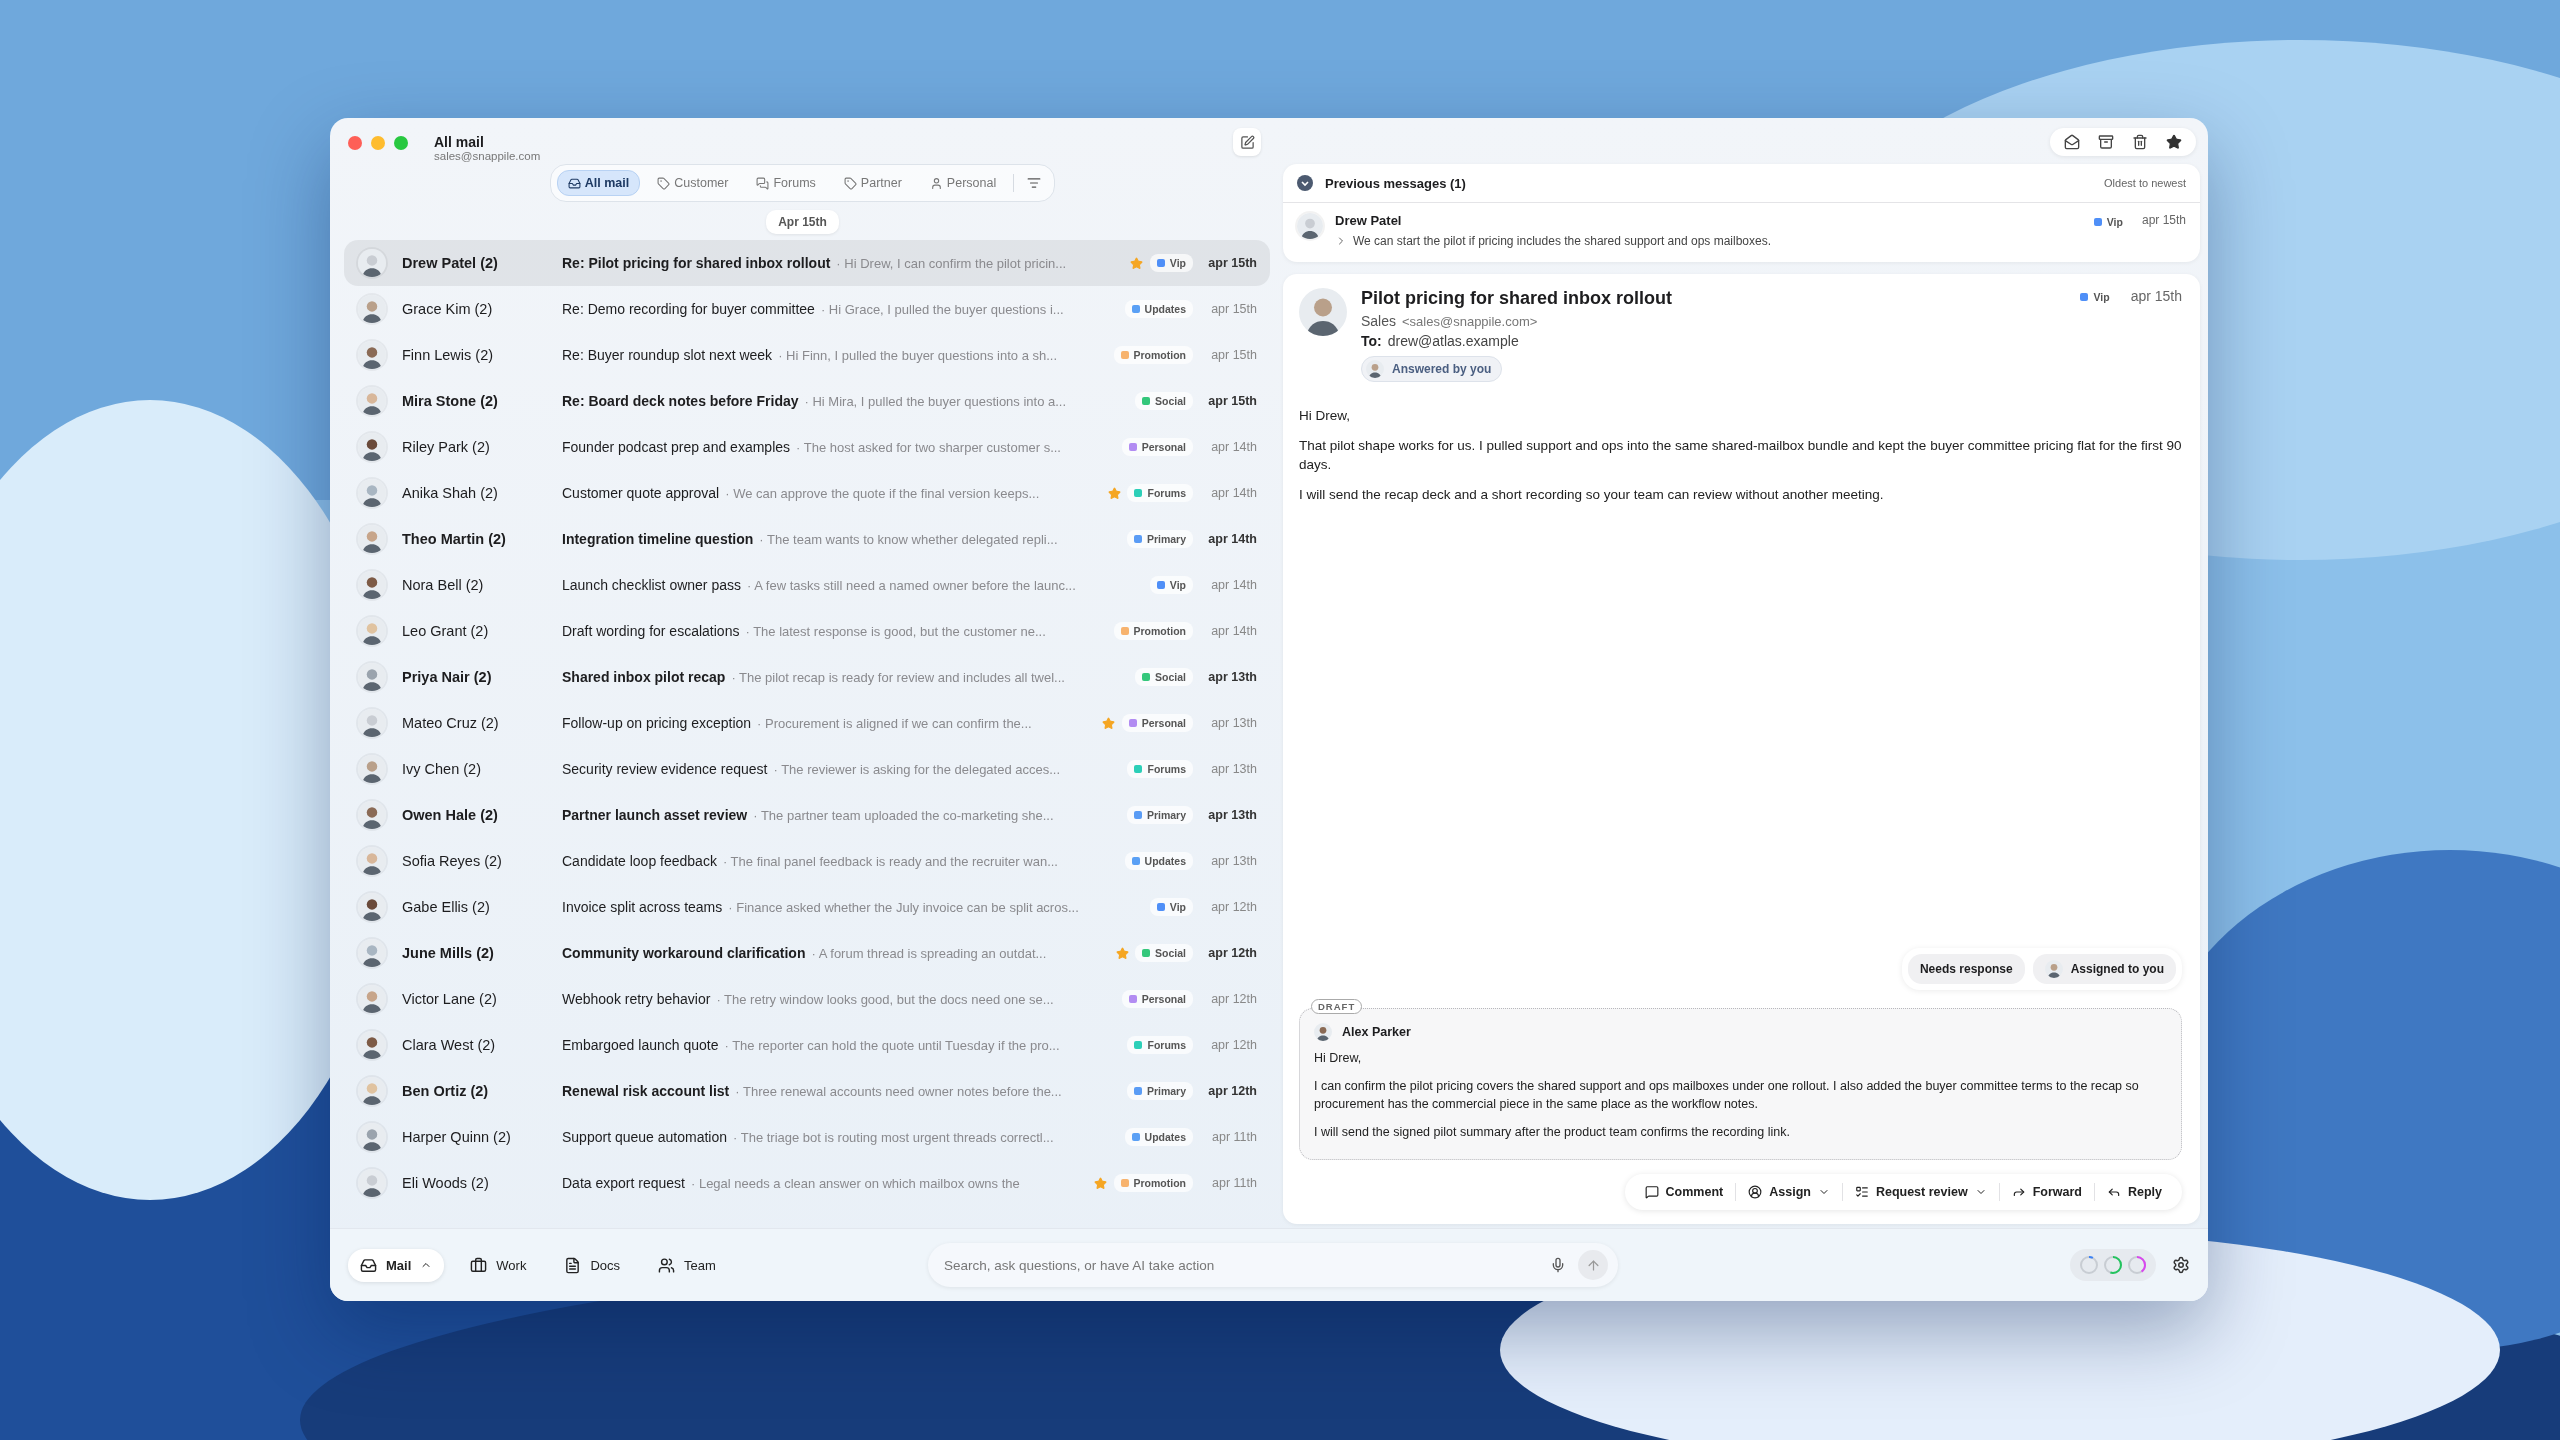  I want to click on message-date: apr 14th, so click(1233, 447).